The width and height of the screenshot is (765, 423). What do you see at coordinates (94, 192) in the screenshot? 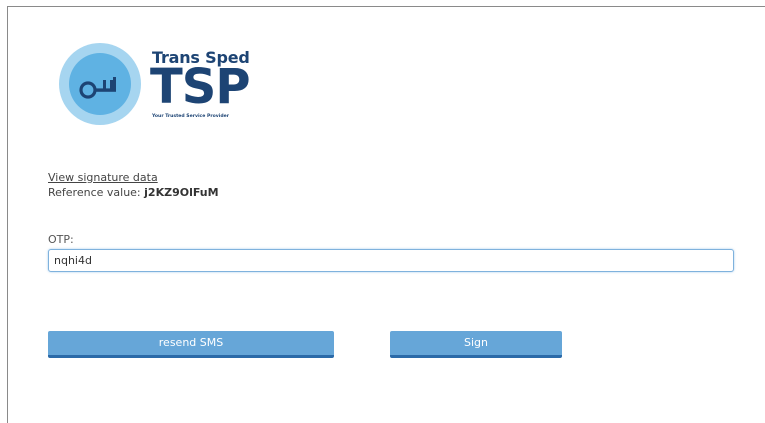
I see `reference-label: Reference value:` at bounding box center [94, 192].